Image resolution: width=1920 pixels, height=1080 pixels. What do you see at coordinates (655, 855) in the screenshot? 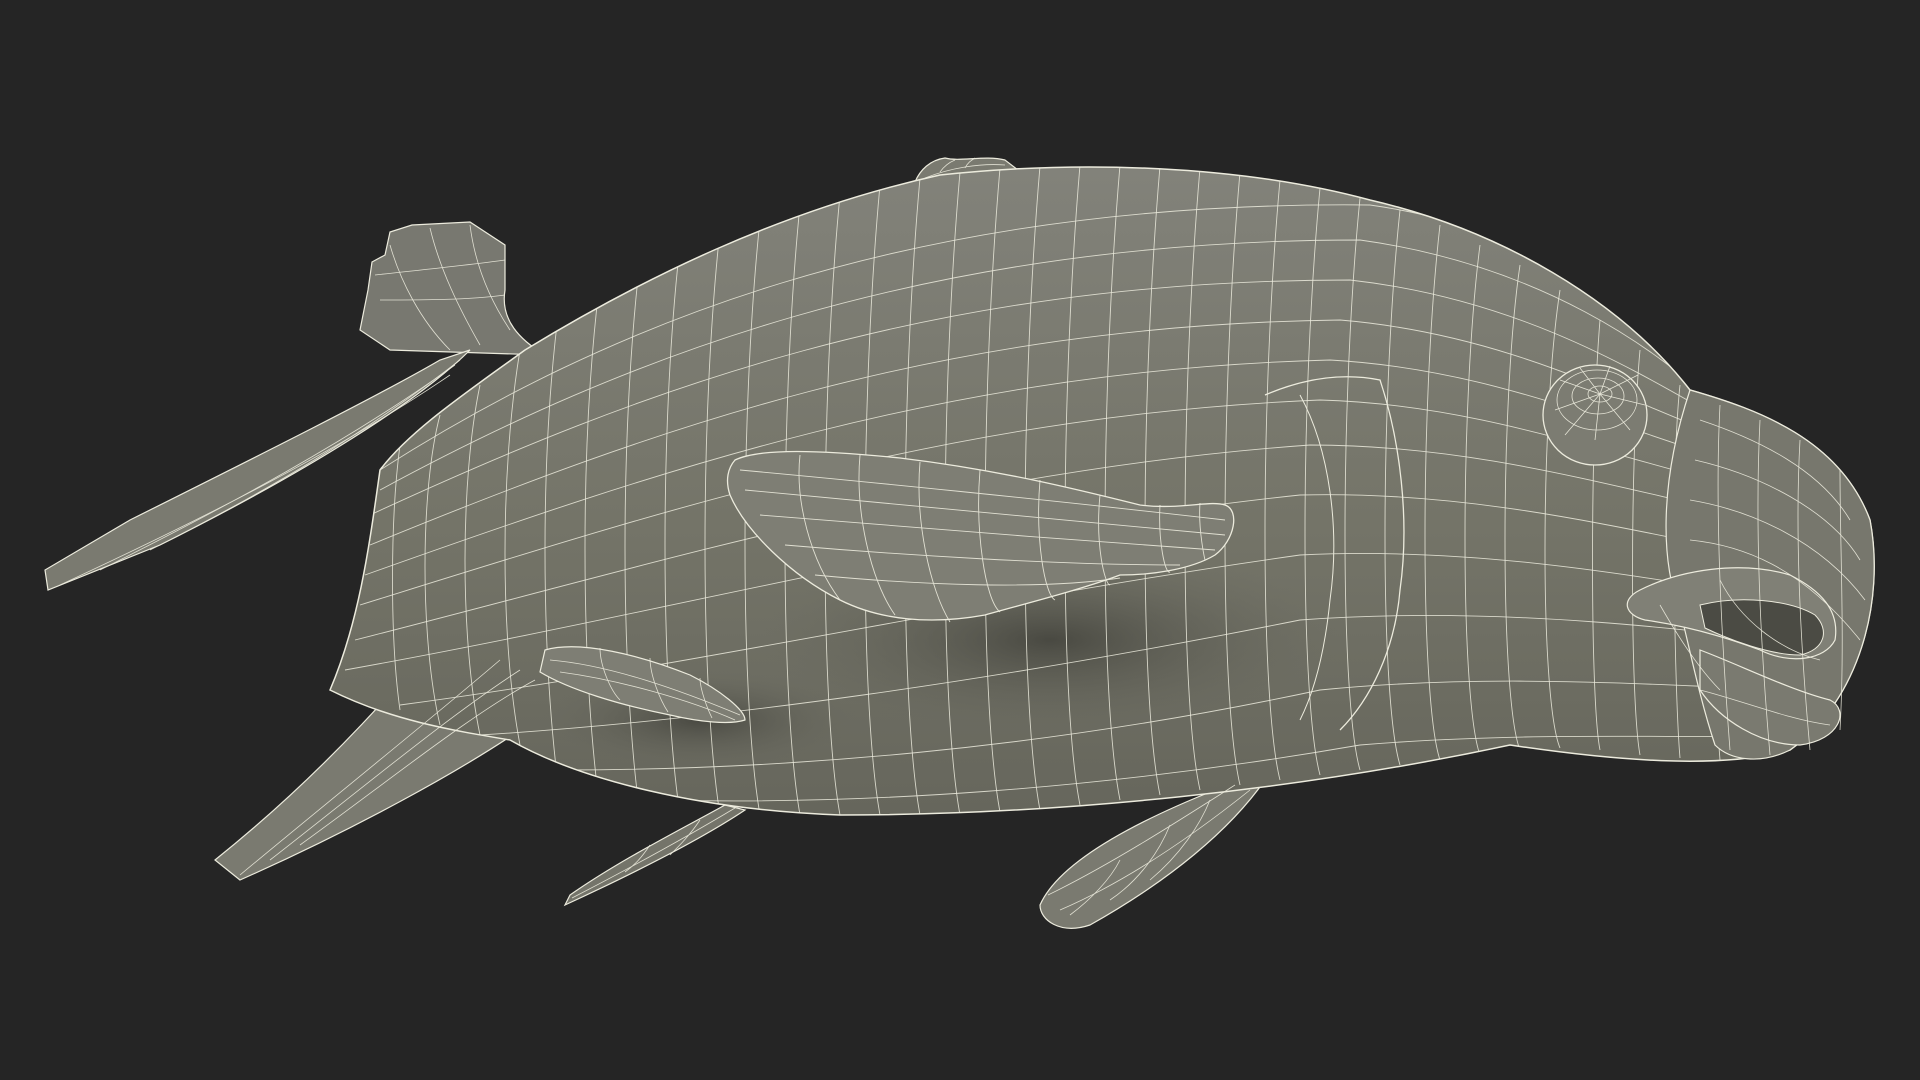
I see `anal-fin` at bounding box center [655, 855].